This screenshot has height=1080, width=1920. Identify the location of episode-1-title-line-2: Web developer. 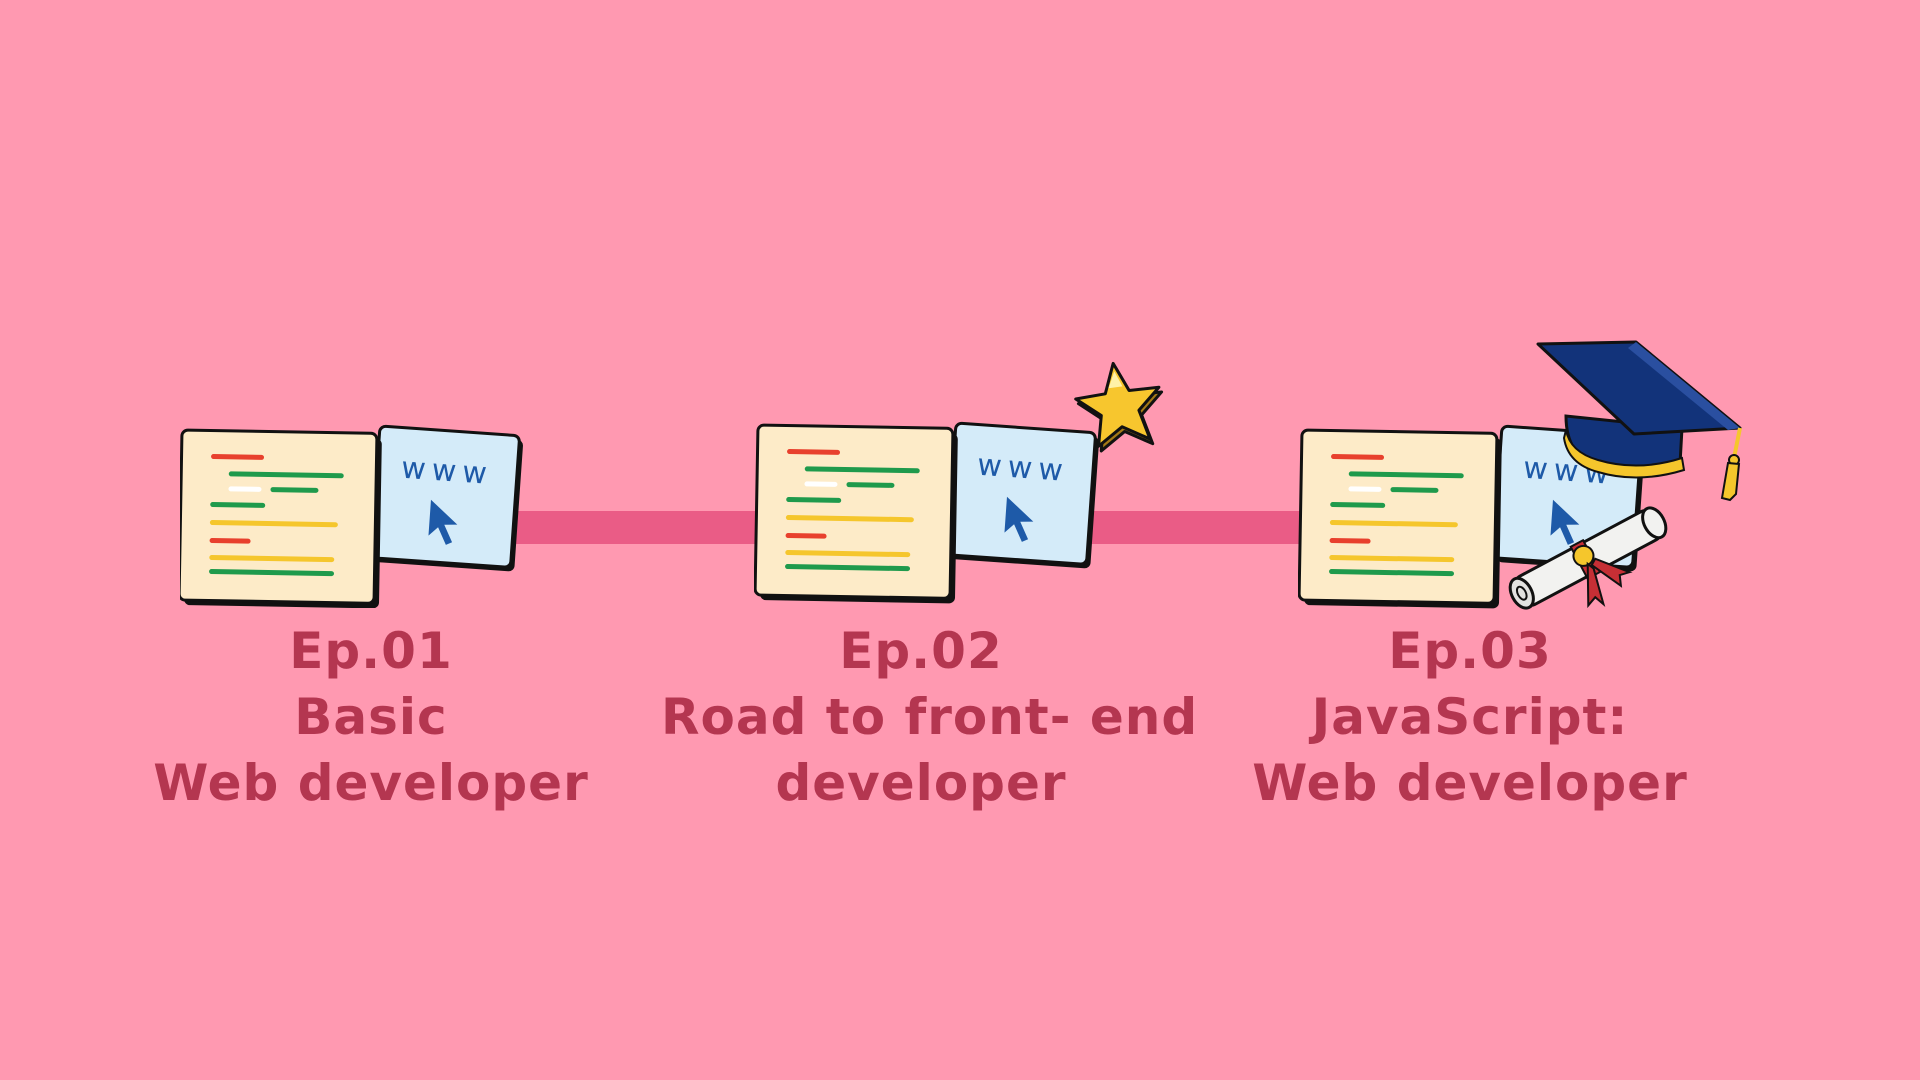
(371, 783).